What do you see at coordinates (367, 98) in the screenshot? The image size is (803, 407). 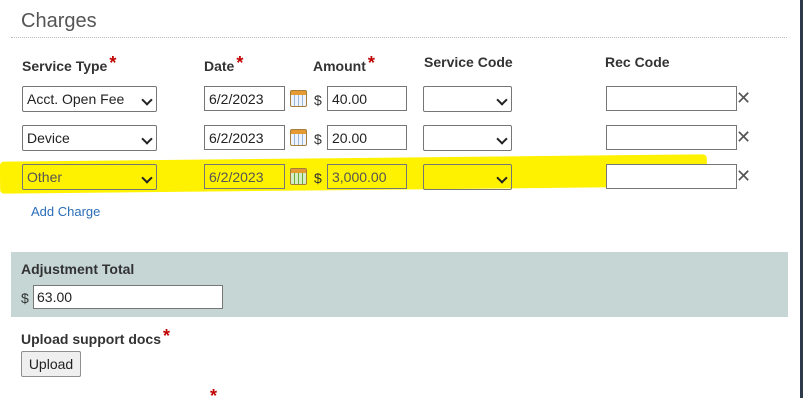 I see `amount-input: 40.00` at bounding box center [367, 98].